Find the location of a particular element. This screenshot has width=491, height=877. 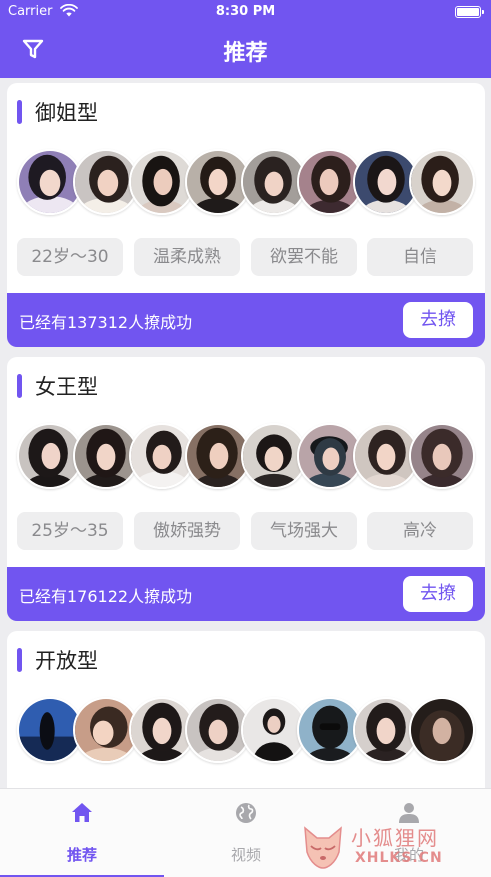

tag: 傲娇强势 is located at coordinates (187, 531).